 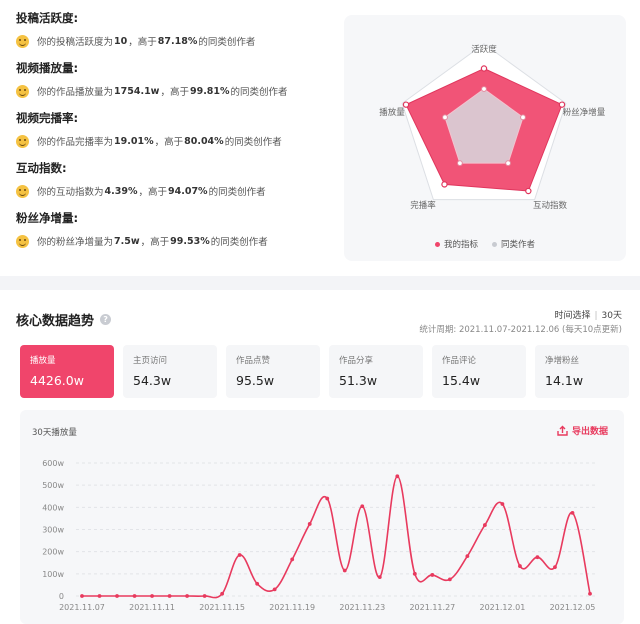 I want to click on x-tick-label: 2021.11.19, so click(x=292, y=607).